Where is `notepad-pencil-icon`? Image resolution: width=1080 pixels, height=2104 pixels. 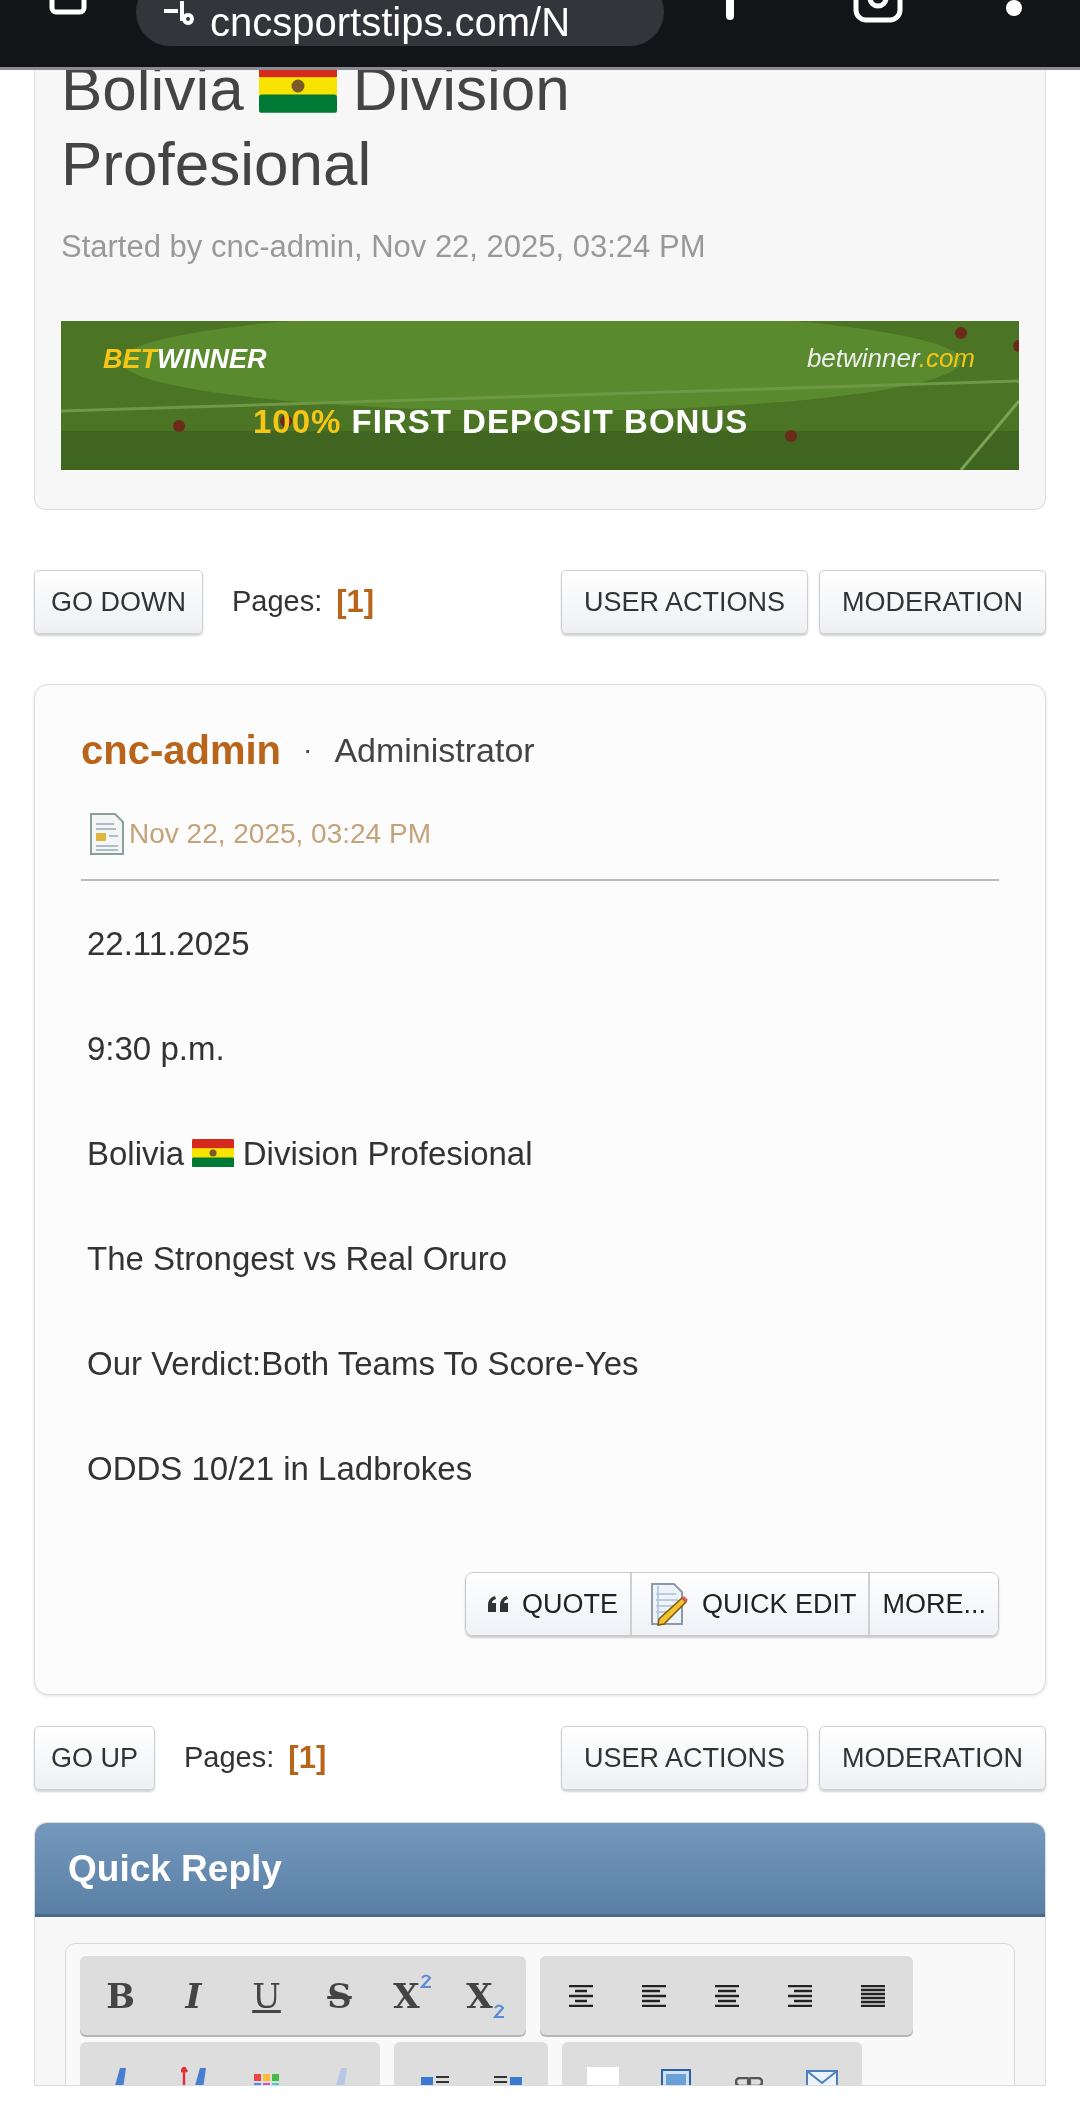
notepad-pencil-icon is located at coordinates (669, 1604).